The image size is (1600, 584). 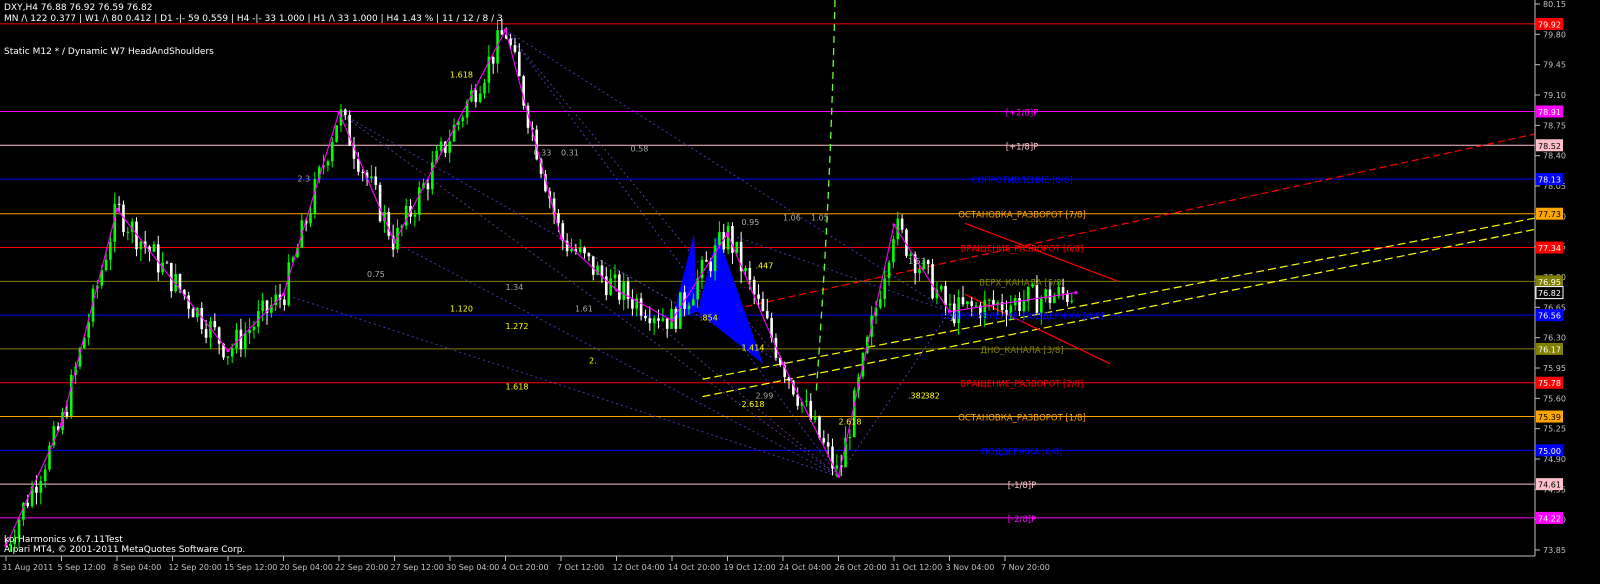 What do you see at coordinates (1022, 385) in the screenshot?
I see `level-label-9: ВРАЩЕНИЕ_РАЗВОРОТ [2/8]` at bounding box center [1022, 385].